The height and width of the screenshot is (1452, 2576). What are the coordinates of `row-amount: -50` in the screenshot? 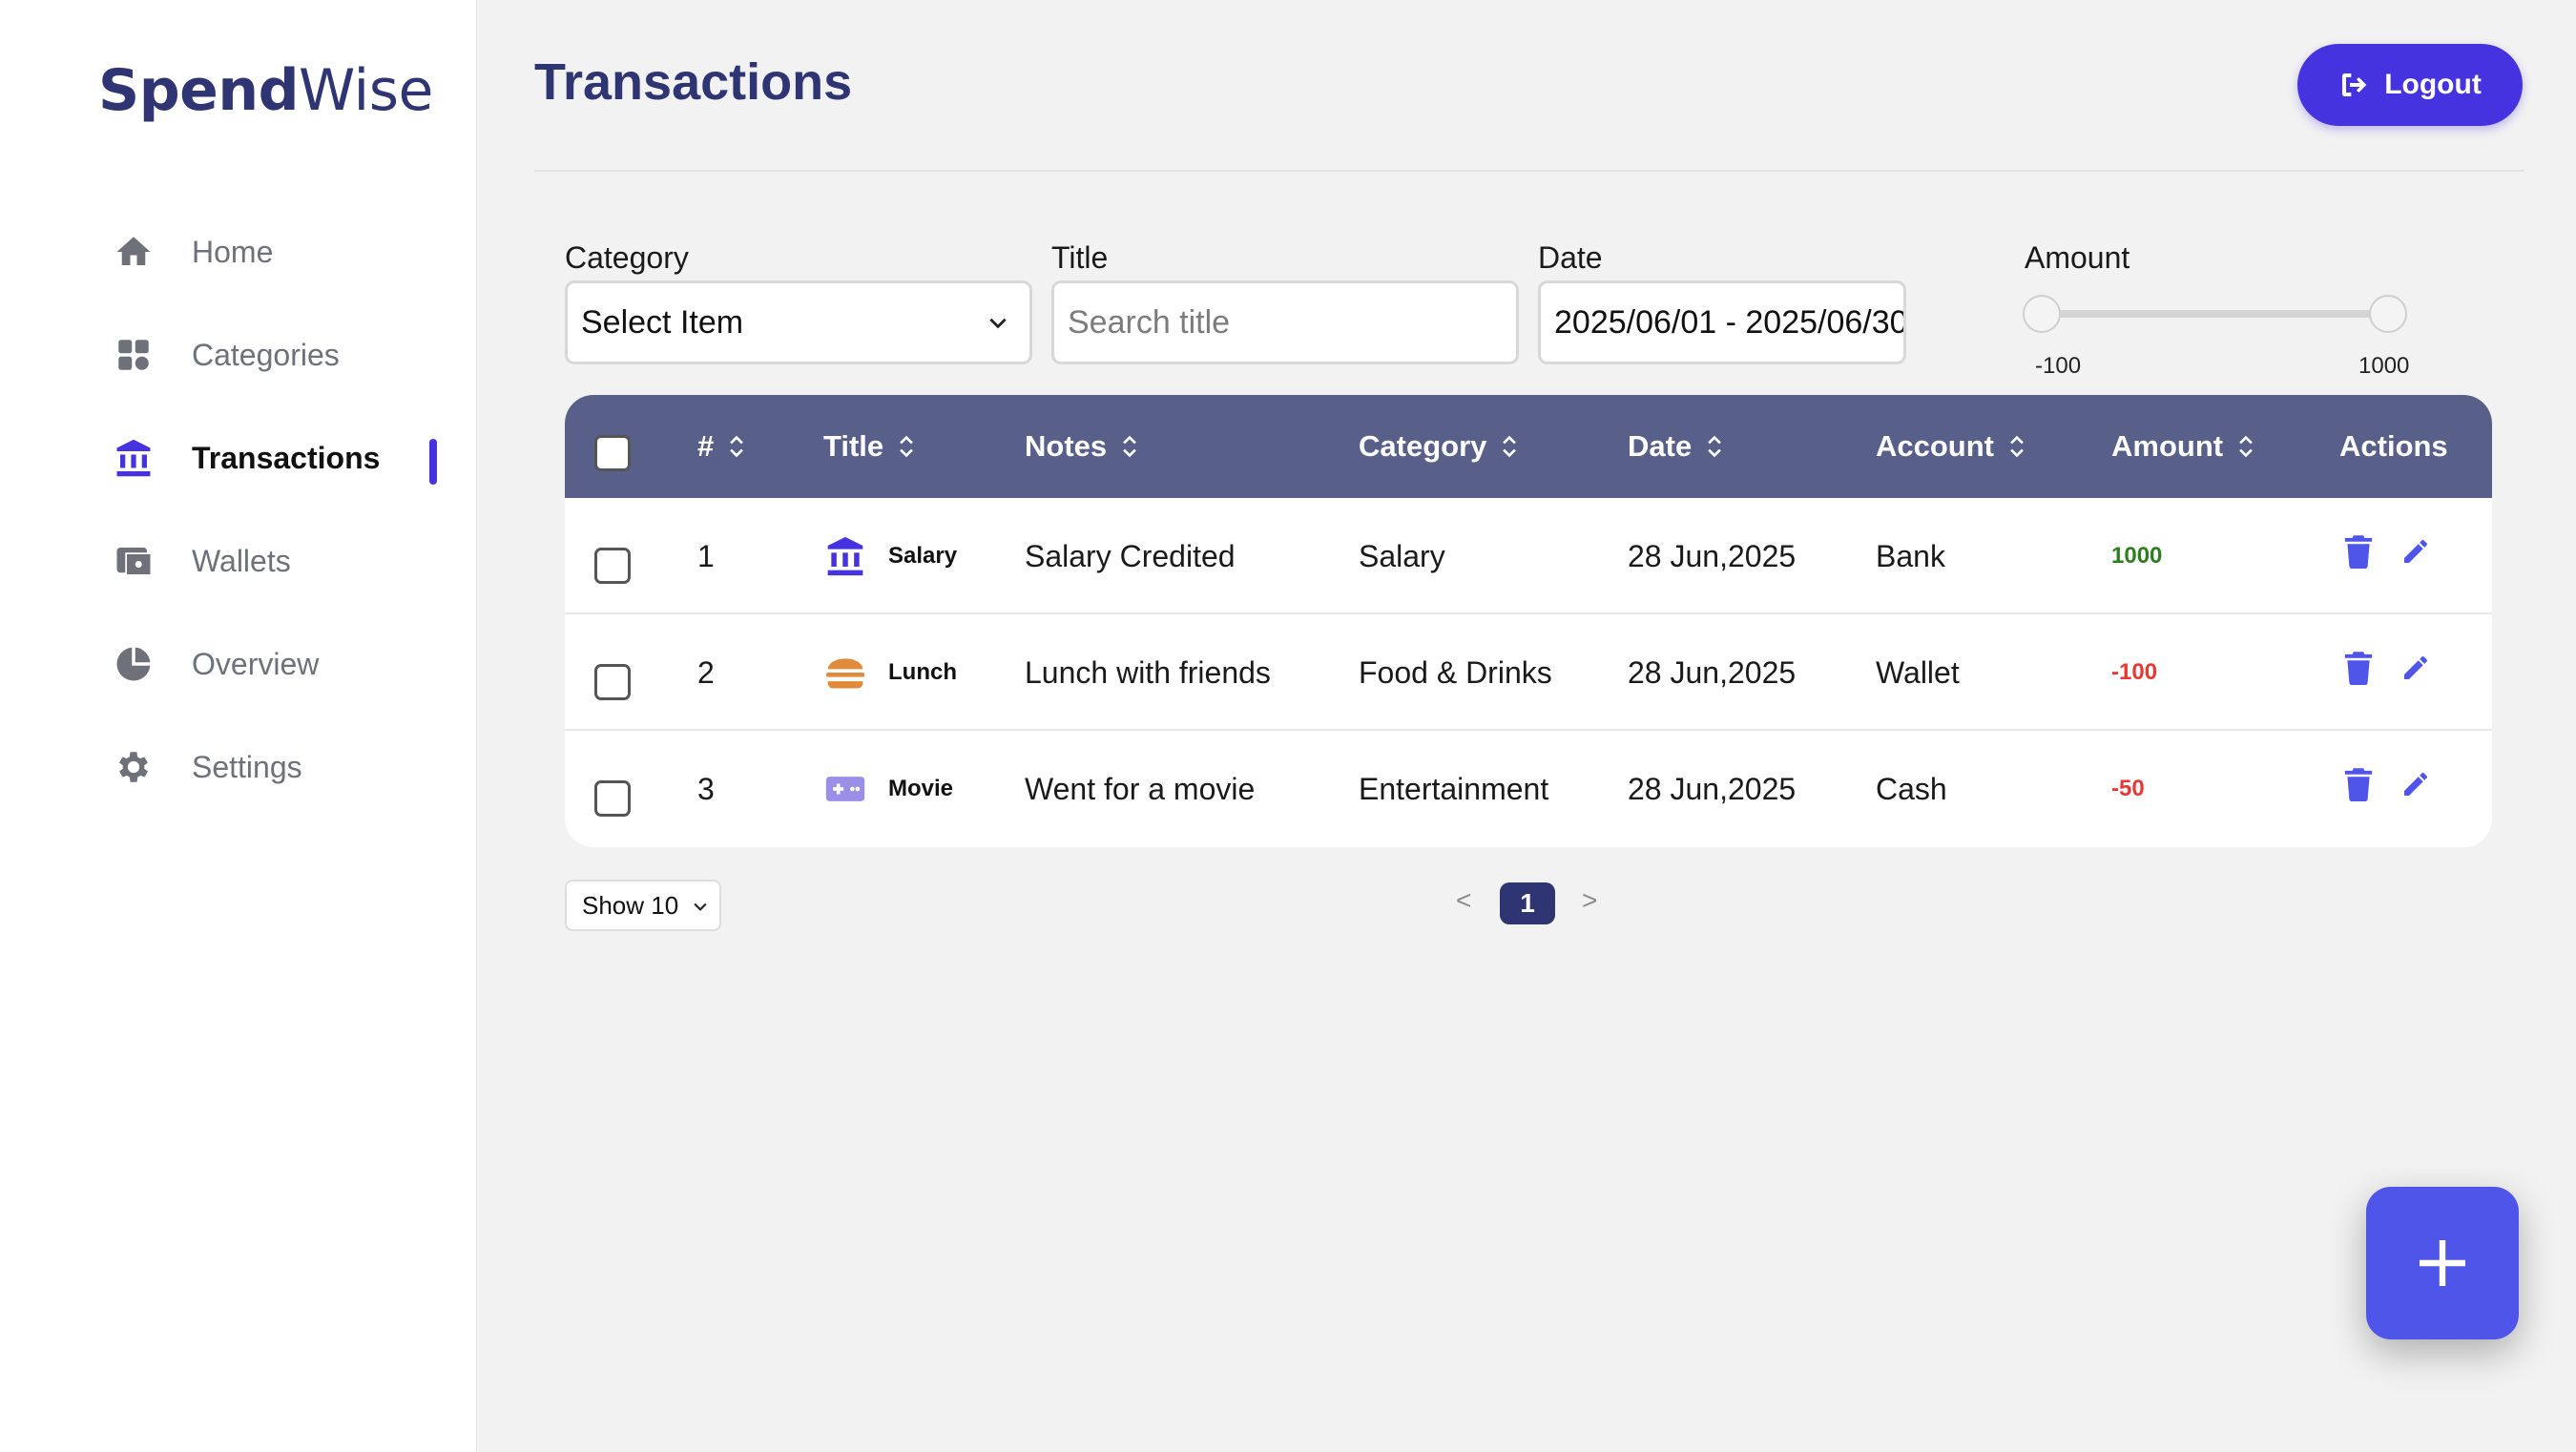 It's located at (2128, 789).